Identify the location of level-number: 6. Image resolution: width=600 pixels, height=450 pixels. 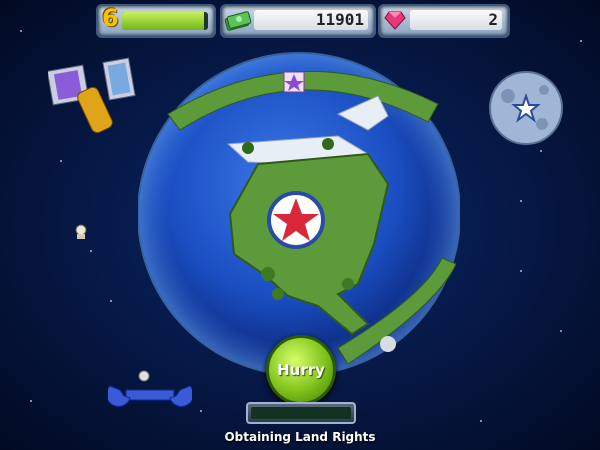
(110, 18).